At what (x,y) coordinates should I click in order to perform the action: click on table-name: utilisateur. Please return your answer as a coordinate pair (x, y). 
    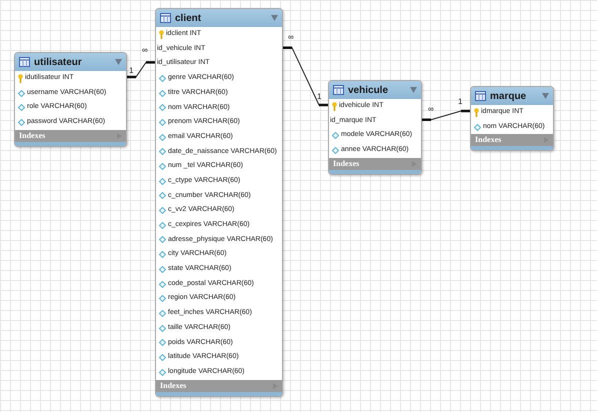
    Looking at the image, I should click on (58, 63).